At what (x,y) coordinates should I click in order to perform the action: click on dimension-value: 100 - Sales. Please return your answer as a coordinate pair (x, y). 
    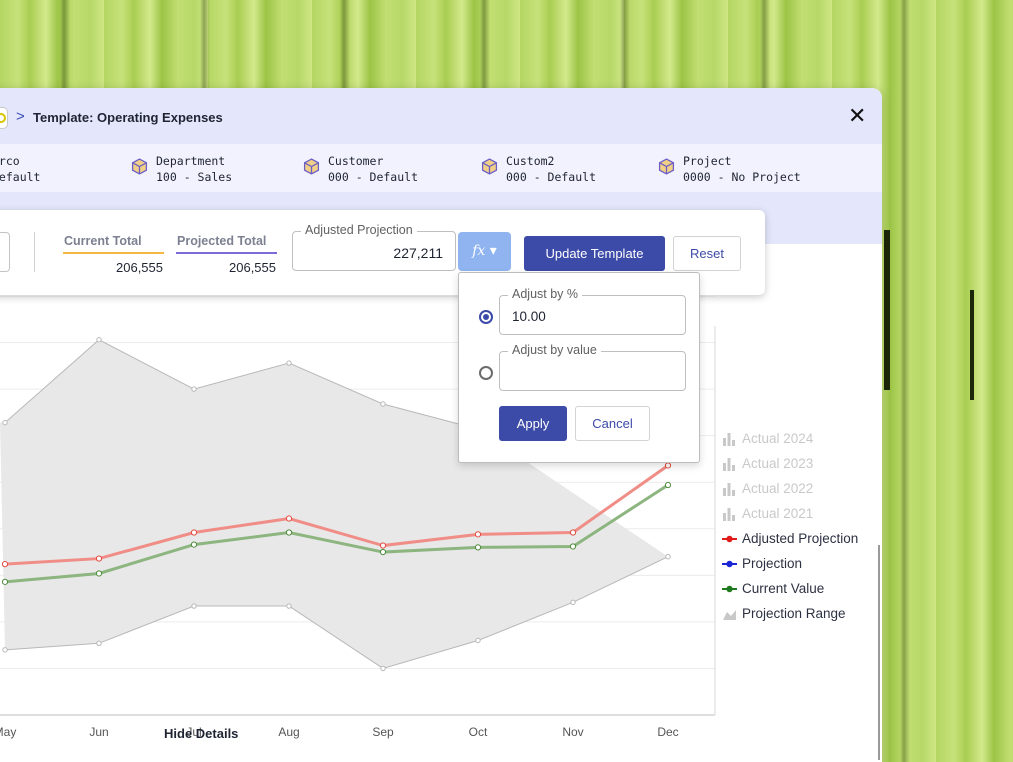
    Looking at the image, I should click on (194, 177).